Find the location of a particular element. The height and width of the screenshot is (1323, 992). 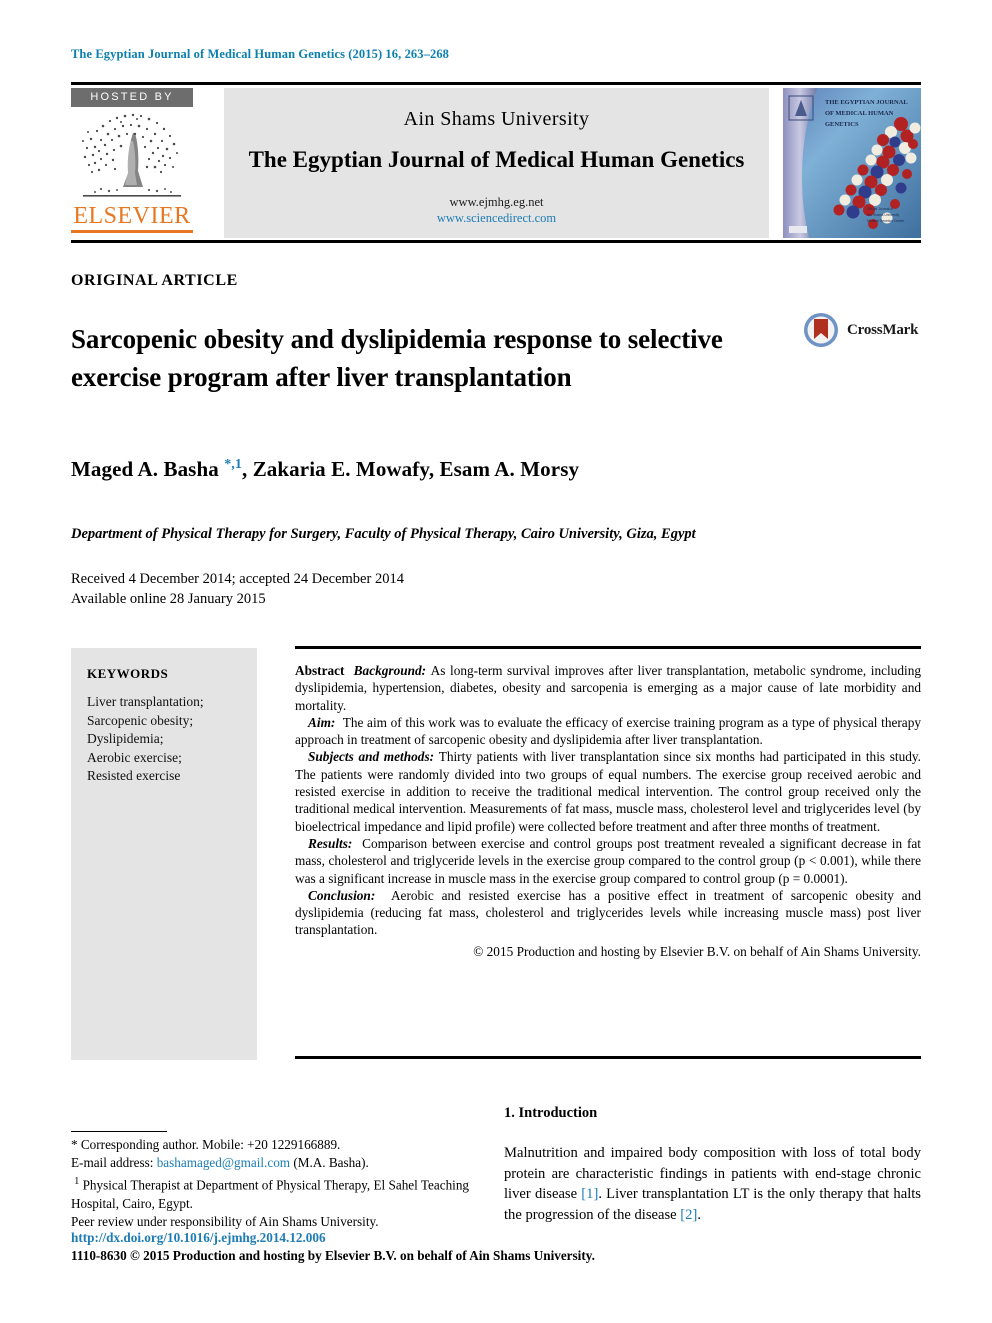

elsevier-logo: HOSTED BY ELSEVIER is located at coordinates (133, 163).